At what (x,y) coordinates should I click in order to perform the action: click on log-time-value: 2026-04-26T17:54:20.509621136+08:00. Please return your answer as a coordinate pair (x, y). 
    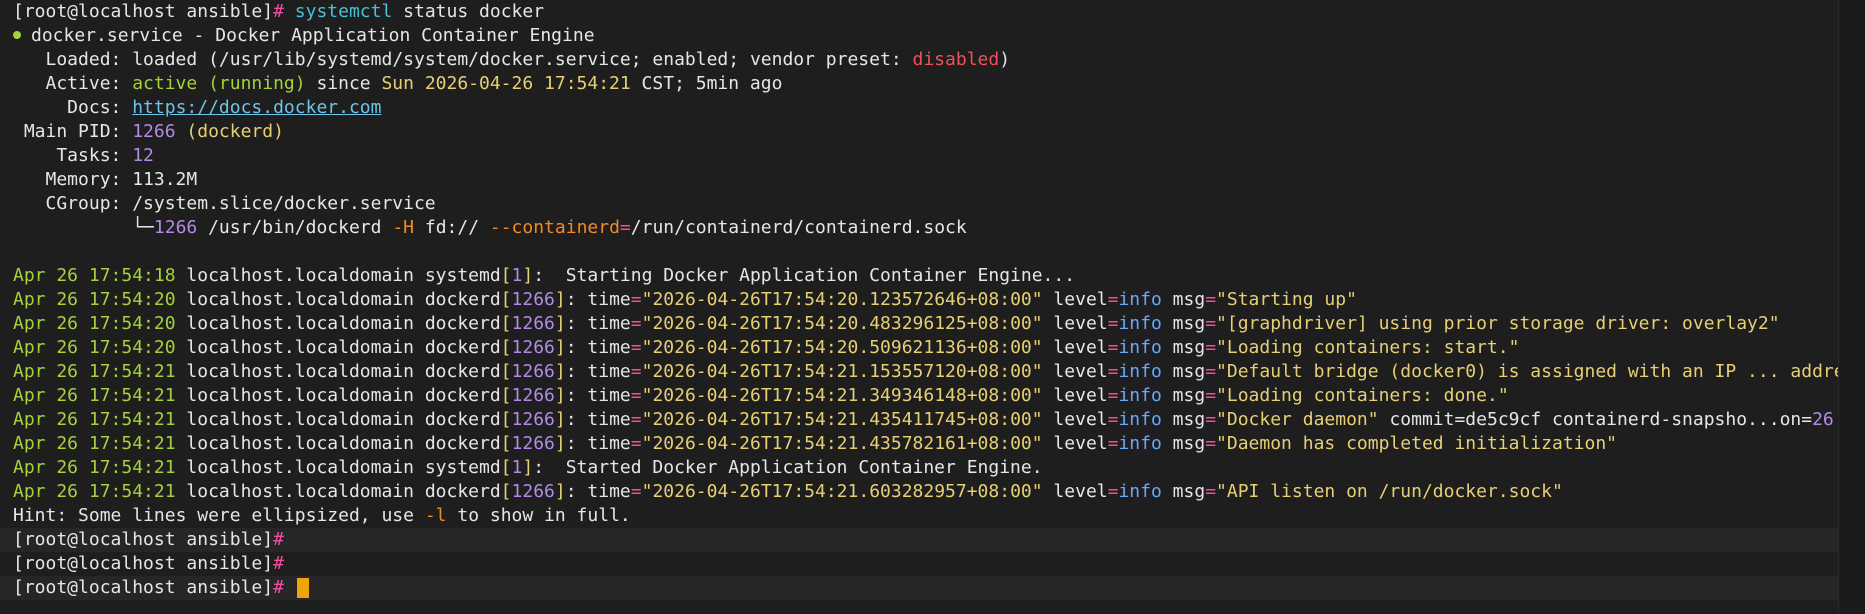
    Looking at the image, I should click on (842, 347).